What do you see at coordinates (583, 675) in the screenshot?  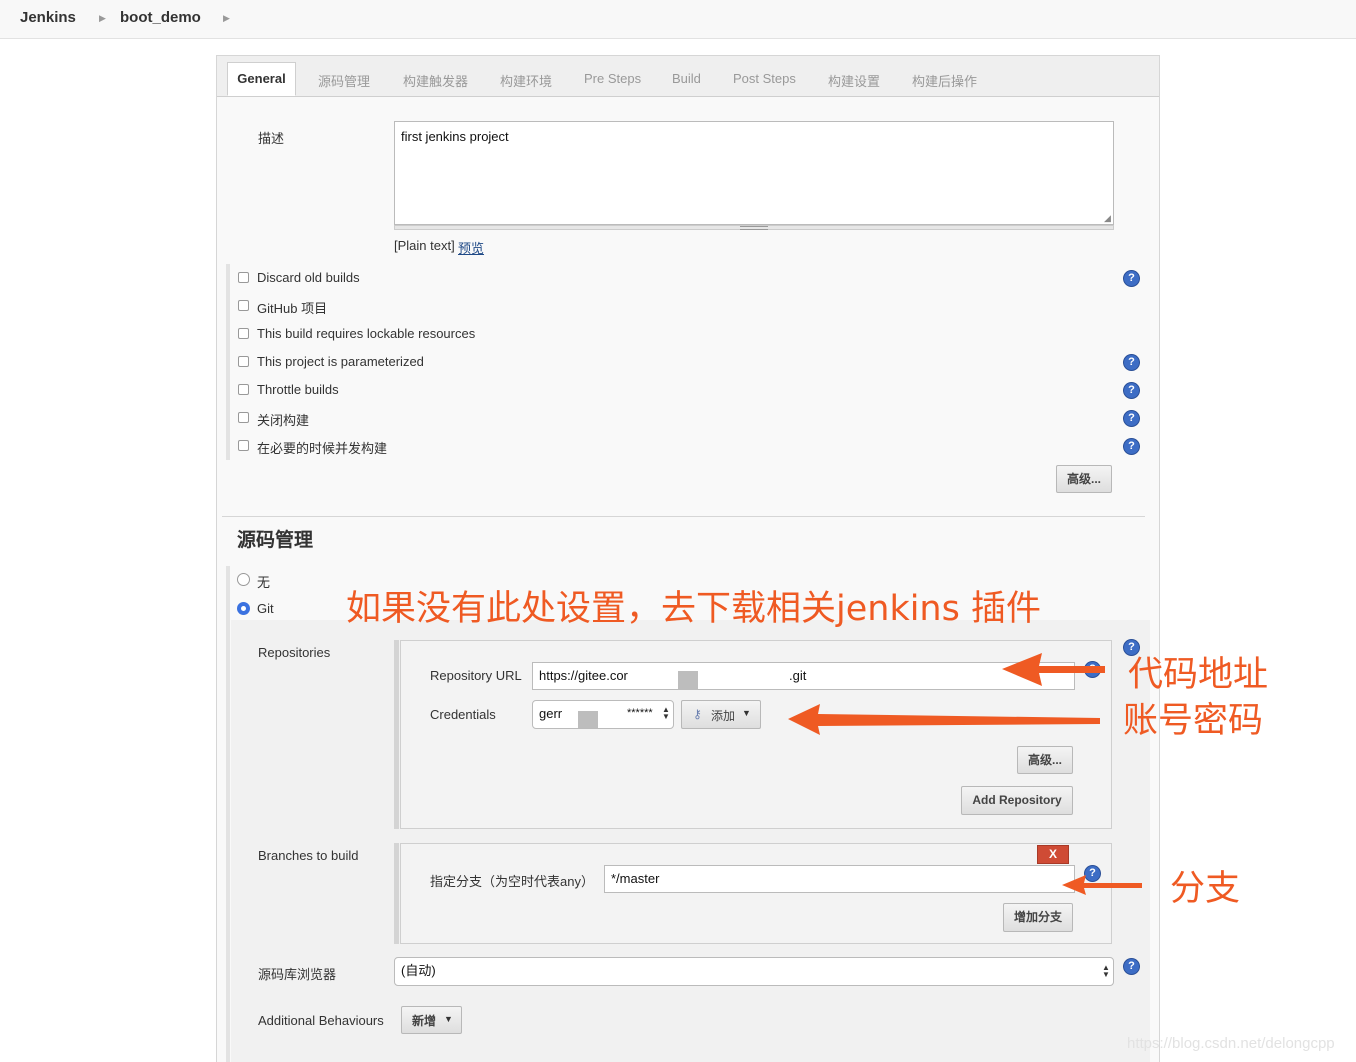 I see `repo-url-value: https://gitee.cor` at bounding box center [583, 675].